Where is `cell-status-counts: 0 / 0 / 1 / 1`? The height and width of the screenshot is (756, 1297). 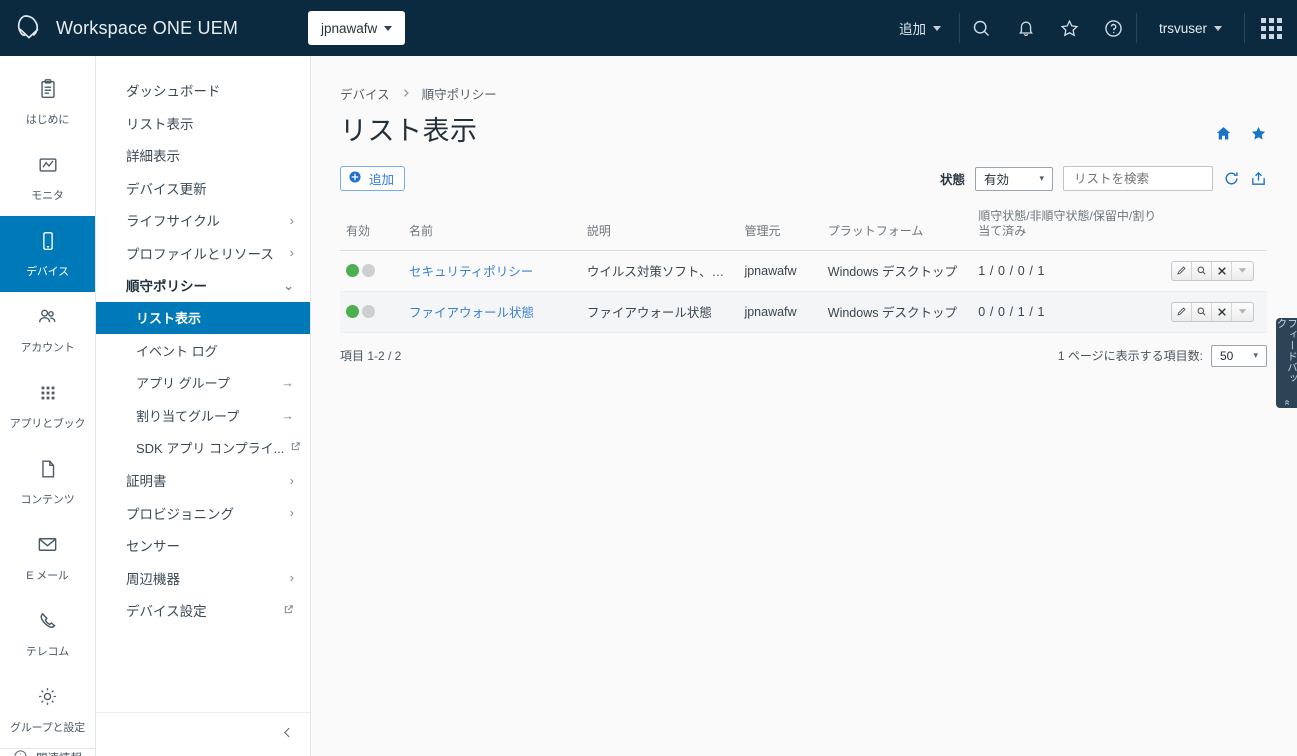
cell-status-counts: 0 / 0 / 1 / 1 is located at coordinates (1069, 312).